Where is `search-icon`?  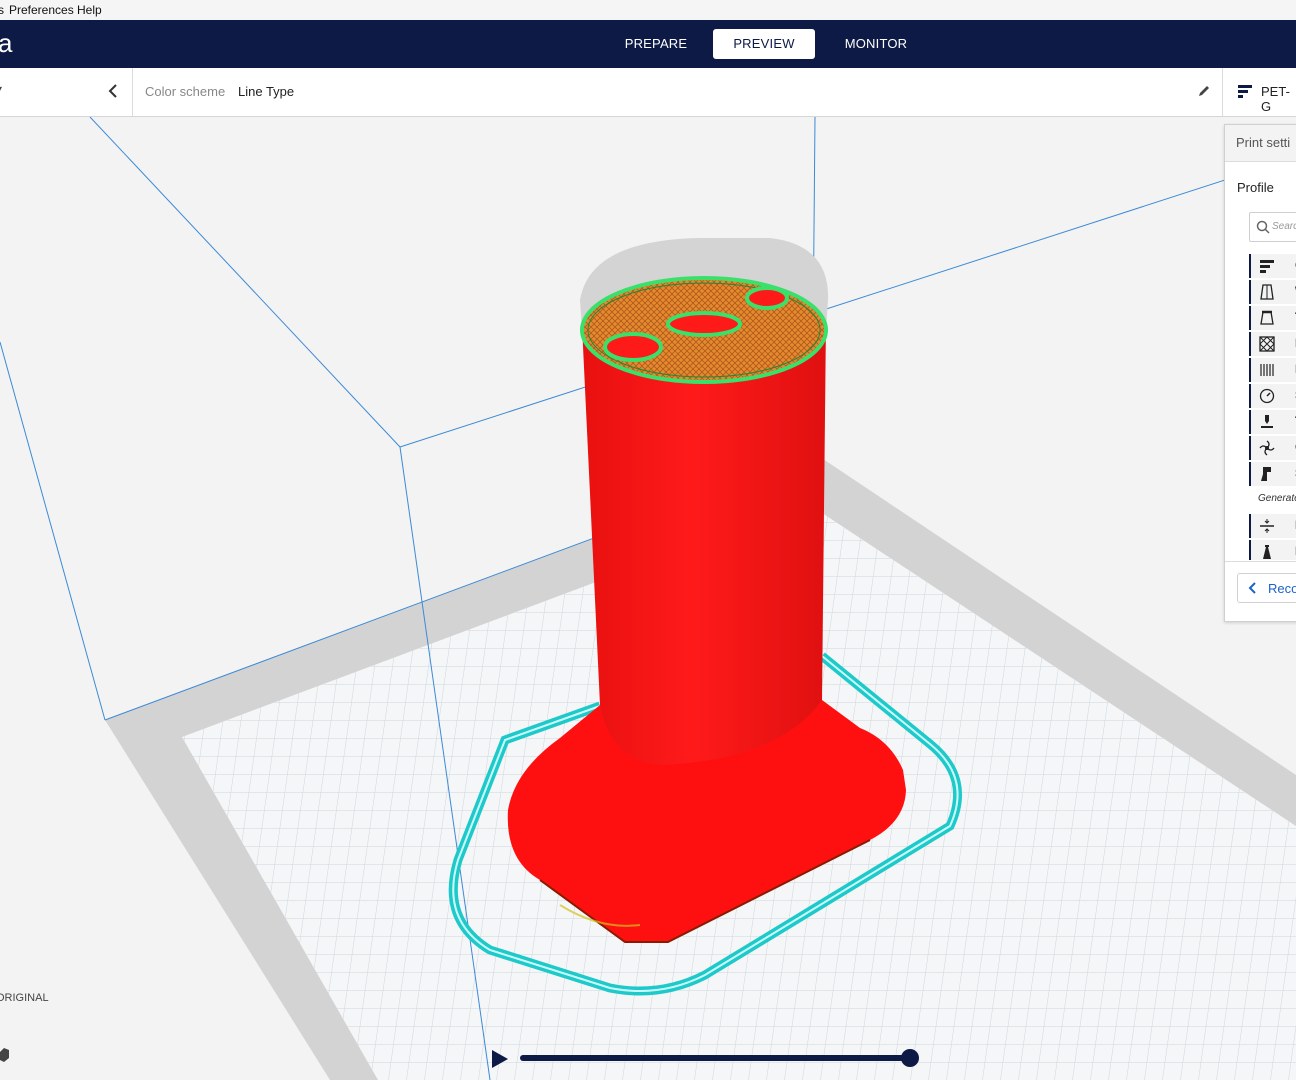
search-icon is located at coordinates (1263, 227).